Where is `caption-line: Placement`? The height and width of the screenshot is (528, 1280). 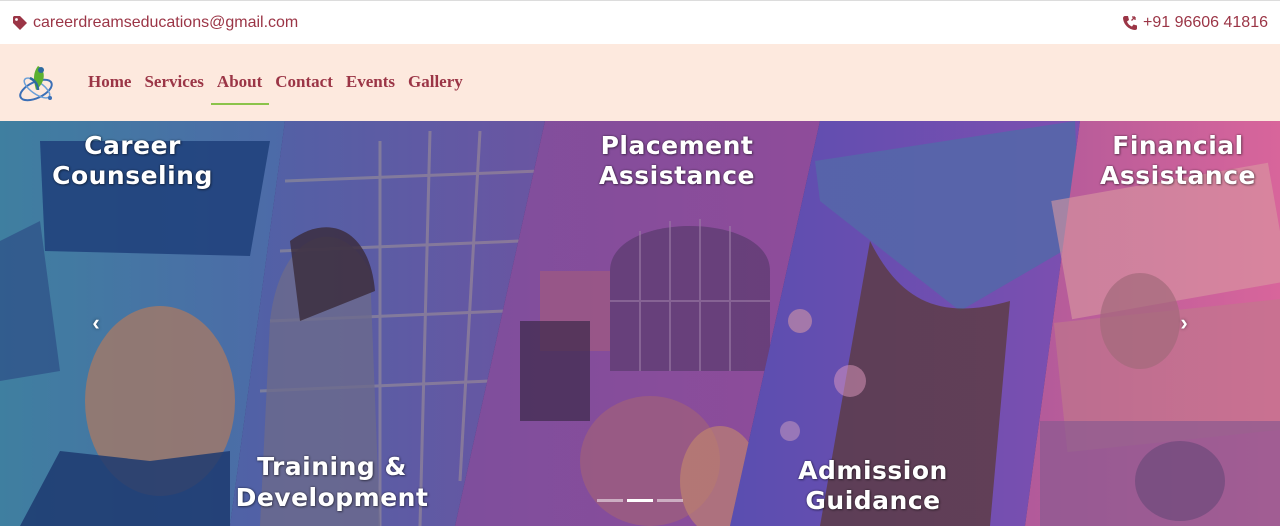
caption-line: Placement is located at coordinates (677, 145).